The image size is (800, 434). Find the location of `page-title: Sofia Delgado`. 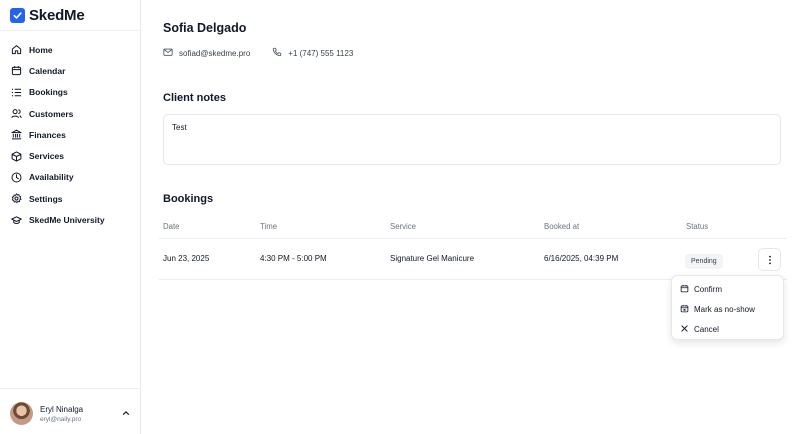

page-title: Sofia Delgado is located at coordinates (205, 28).